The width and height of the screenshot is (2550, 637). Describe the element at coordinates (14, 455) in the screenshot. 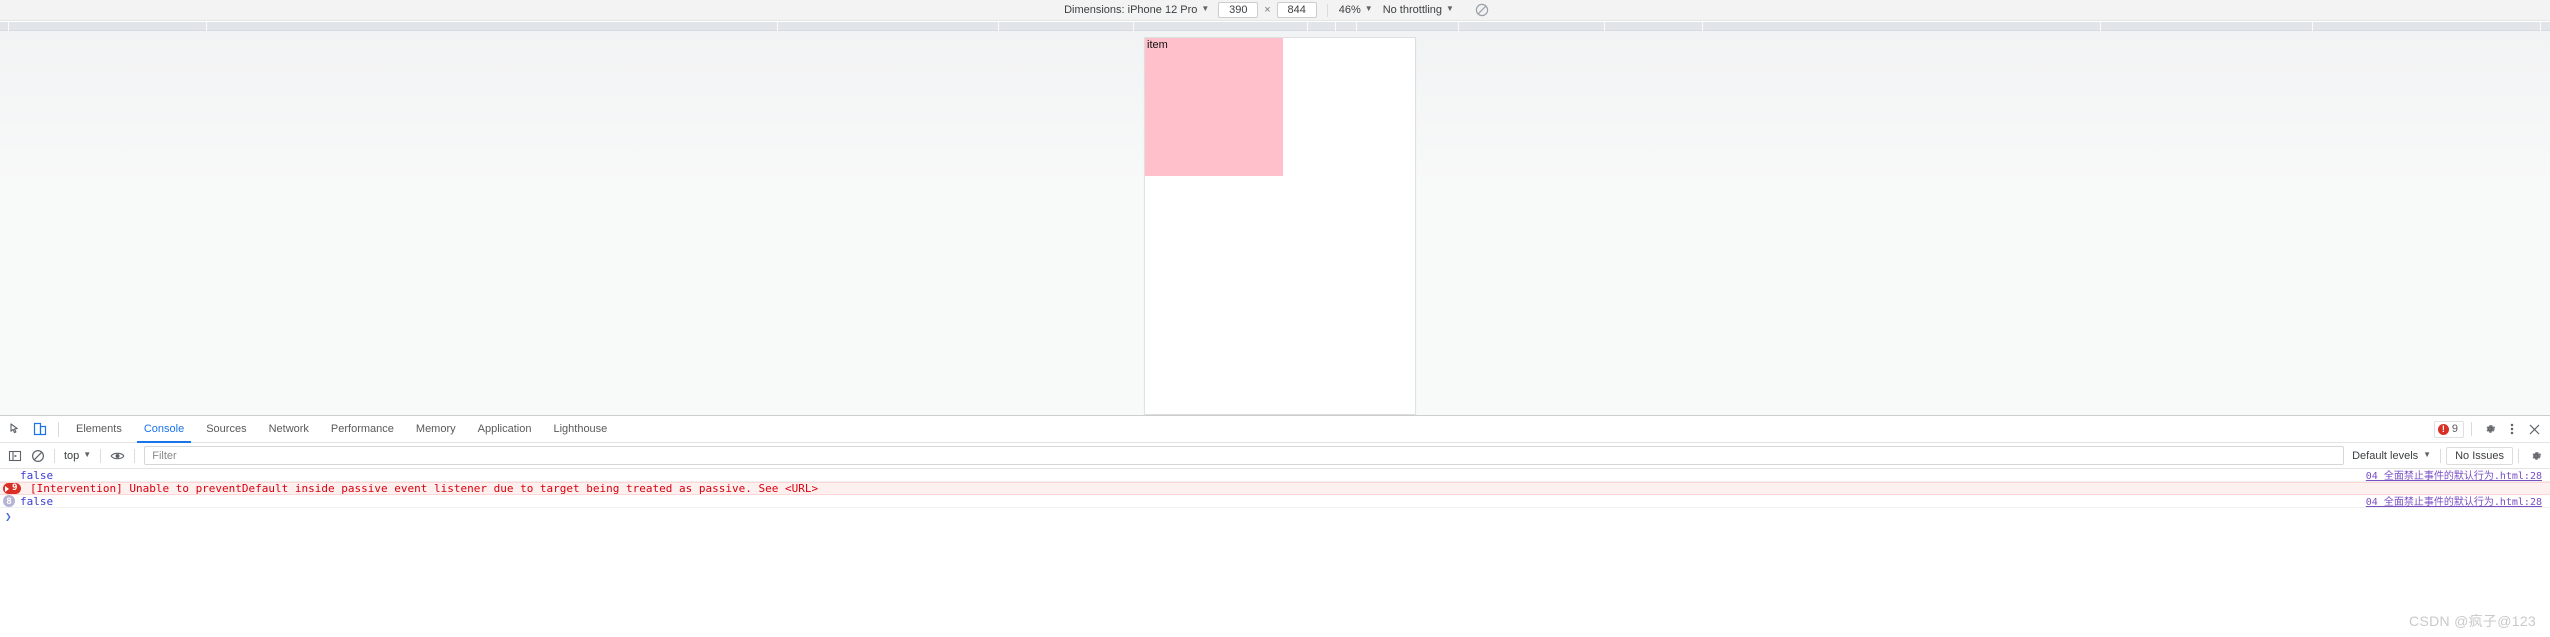

I see `console-sidebar-icon` at that location.